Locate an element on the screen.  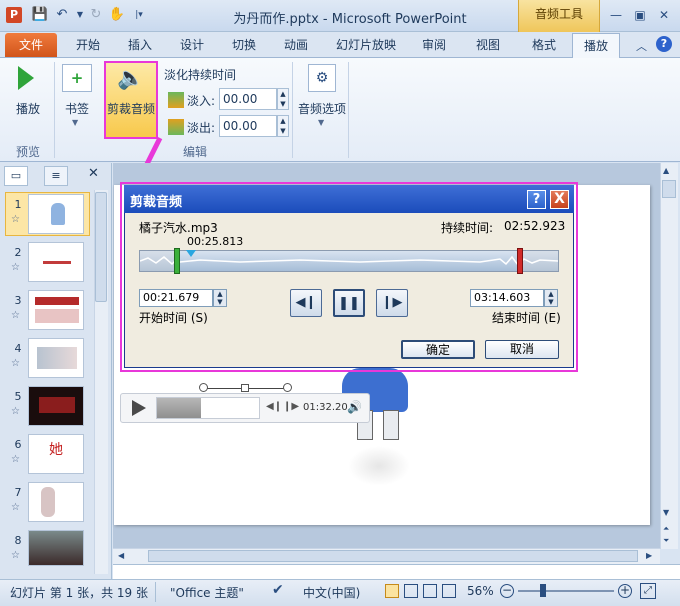
zoom-level: 56% is located at coordinates (480, 591).